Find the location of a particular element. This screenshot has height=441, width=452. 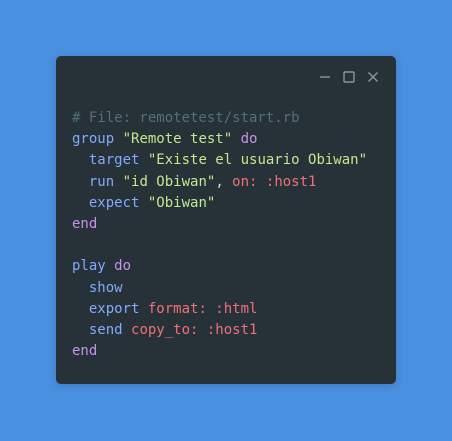

code-line: send copy_to: :host1 is located at coordinates (219, 330).